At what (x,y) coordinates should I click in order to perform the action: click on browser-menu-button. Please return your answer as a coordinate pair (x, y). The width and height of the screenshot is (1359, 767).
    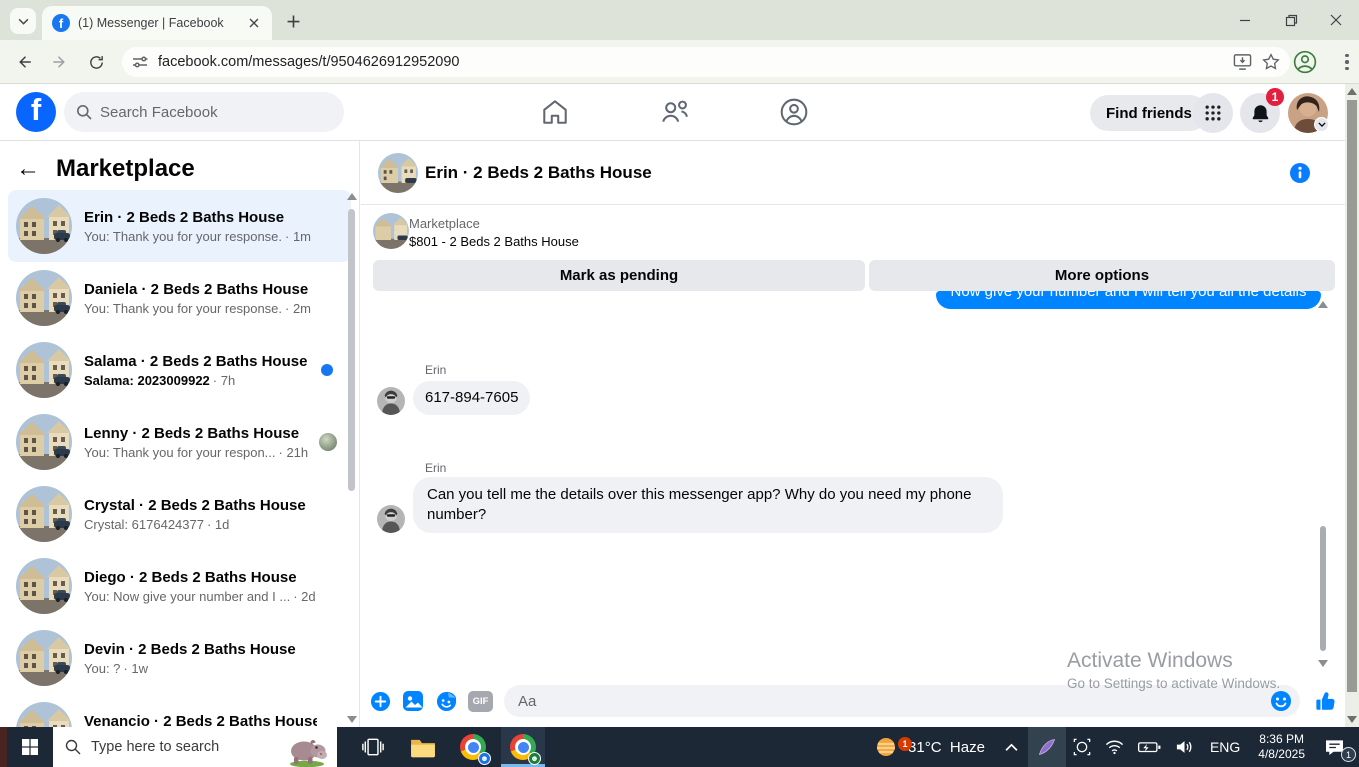
    Looking at the image, I should click on (1346, 62).